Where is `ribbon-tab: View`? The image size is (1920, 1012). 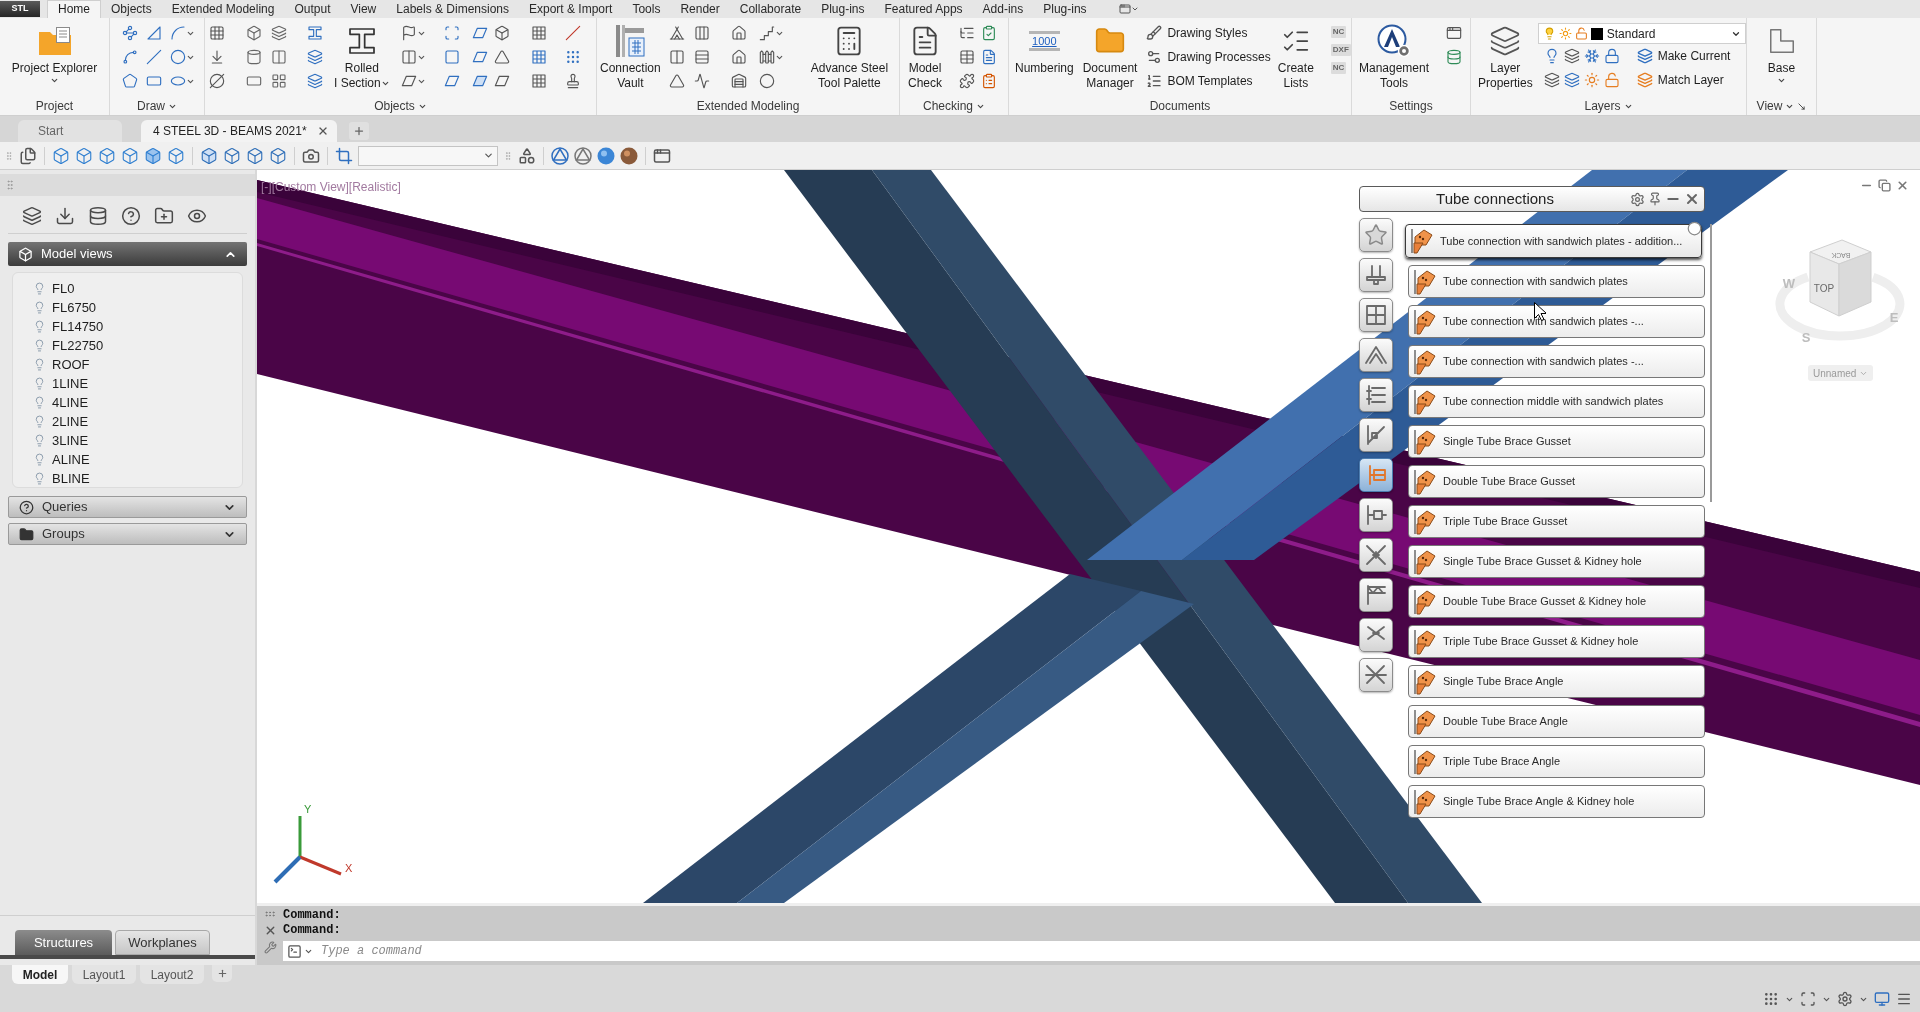 ribbon-tab: View is located at coordinates (363, 9).